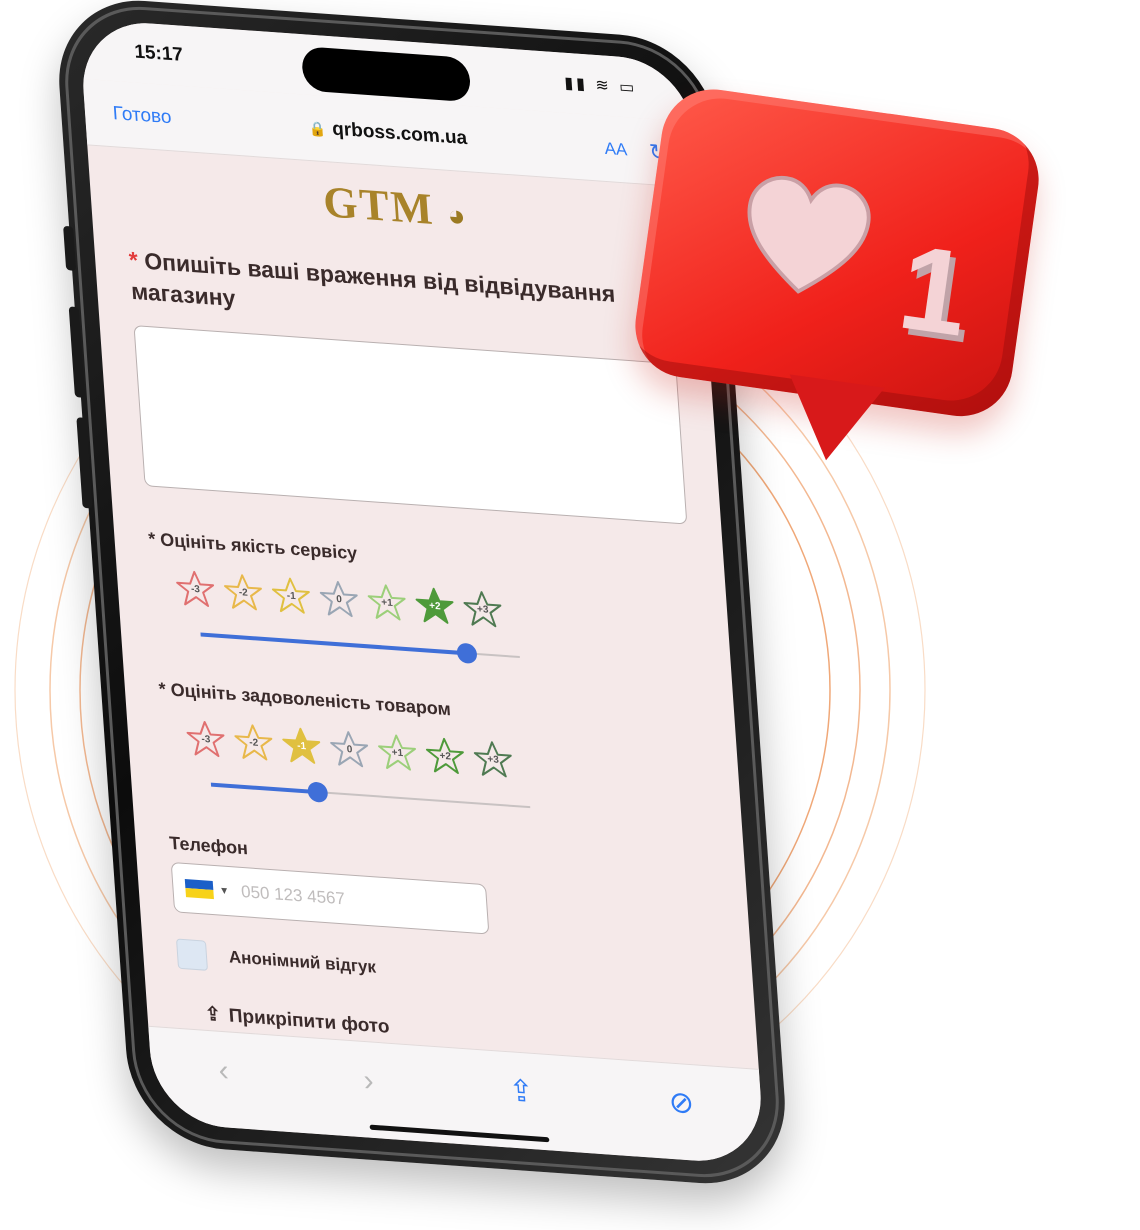  Describe the element at coordinates (213, 1015) in the screenshot. I see `upload-icon: ⇪` at that location.